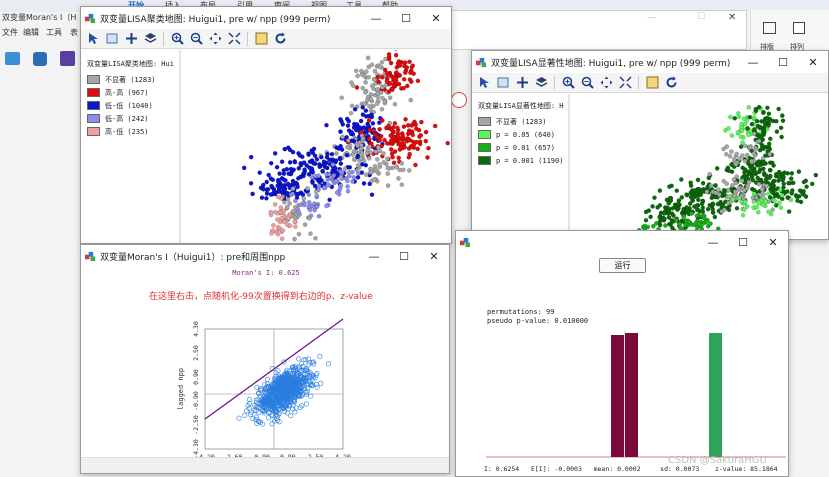 The height and width of the screenshot is (477, 829). I want to click on background-dialog-minimize: —, so click(651, 18).